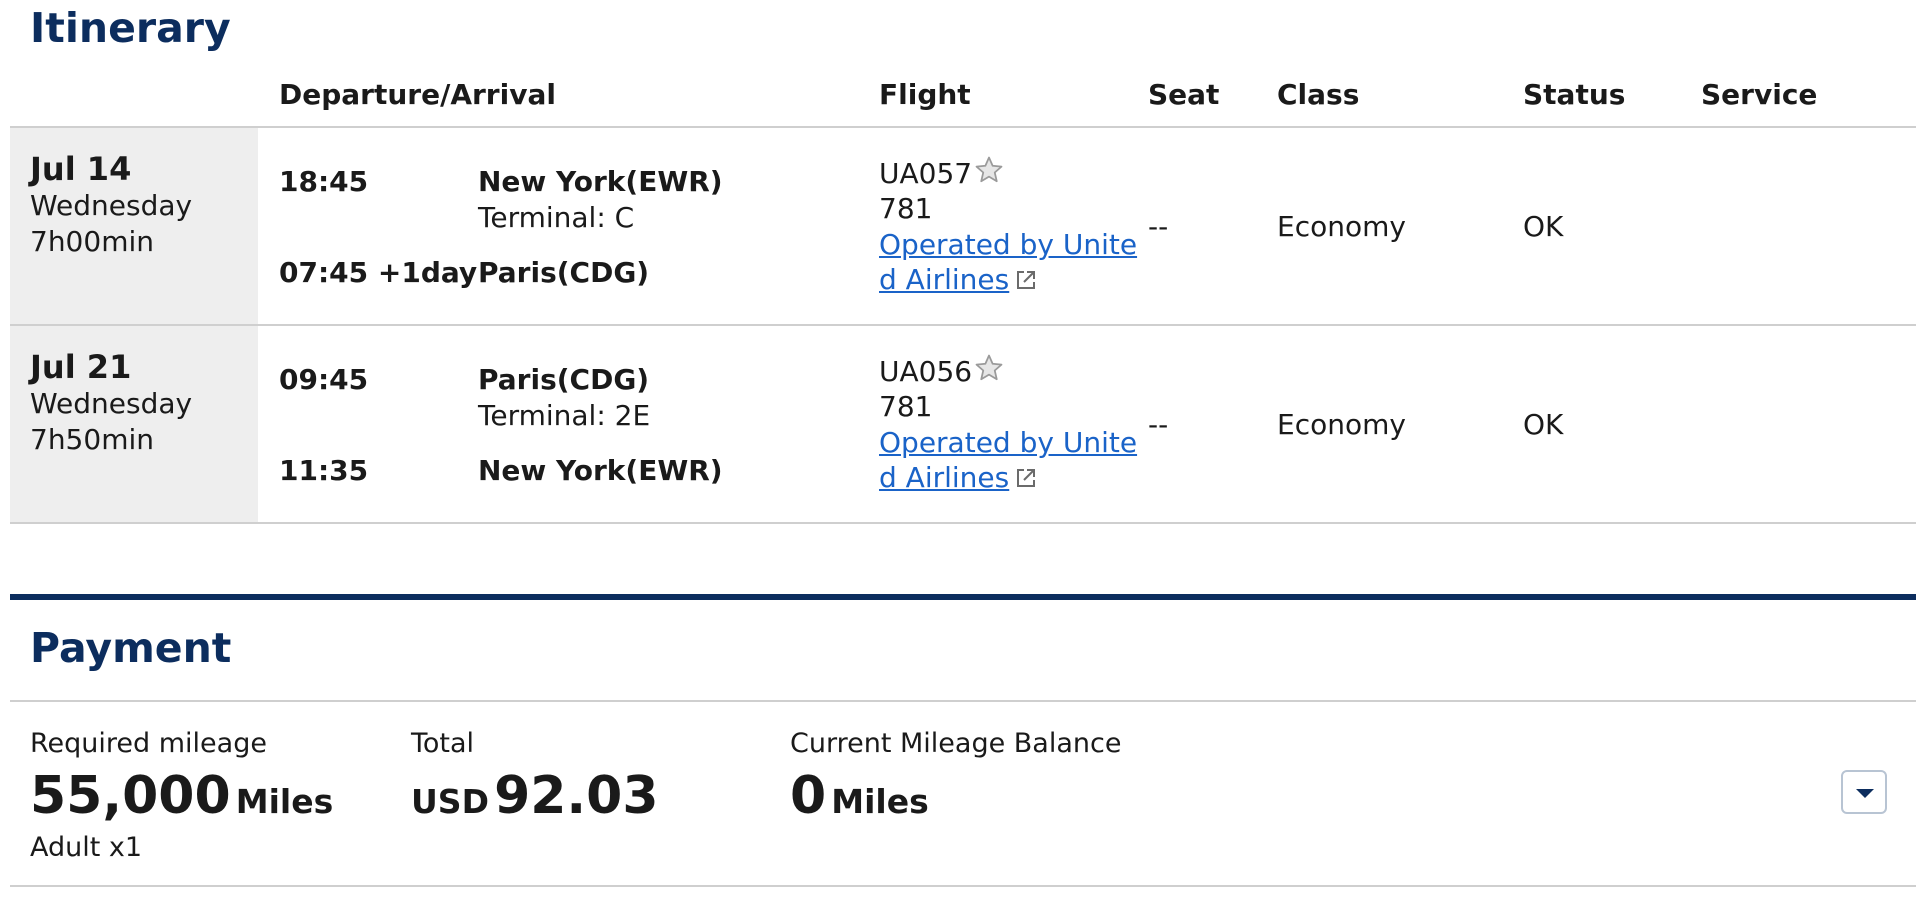 The width and height of the screenshot is (1922, 902). I want to click on chevron-down-icon, so click(1865, 793).